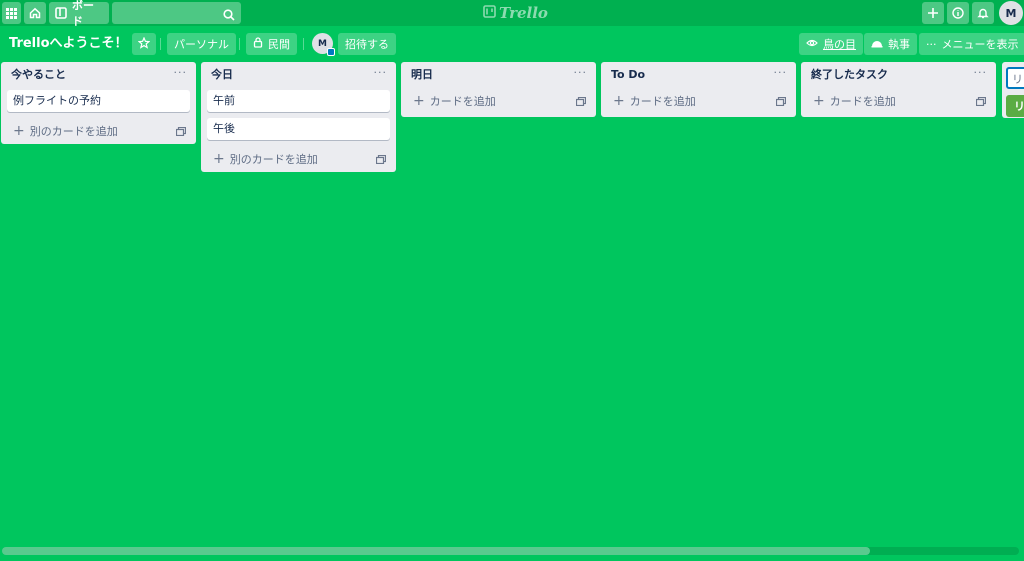 The width and height of the screenshot is (1024, 561). I want to click on notifications-button, so click(983, 13).